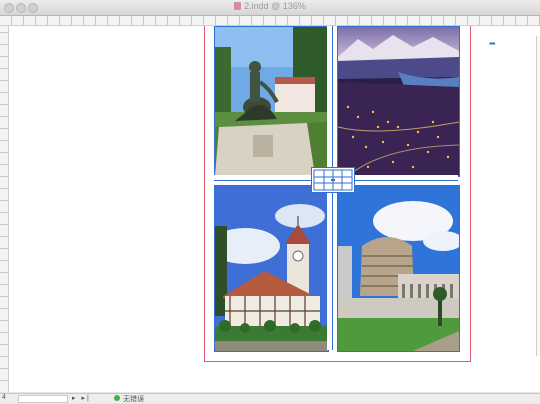 The width and height of the screenshot is (540, 404). Describe the element at coordinates (275, 6) in the screenshot. I see `document-title-text: 2.indd @ 136%` at that location.